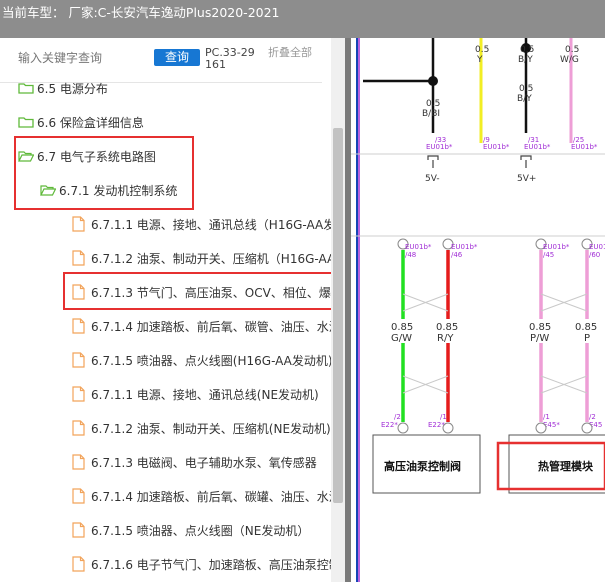  Describe the element at coordinates (230, 58) in the screenshot. I see `document-code: PC.33-29161` at that location.